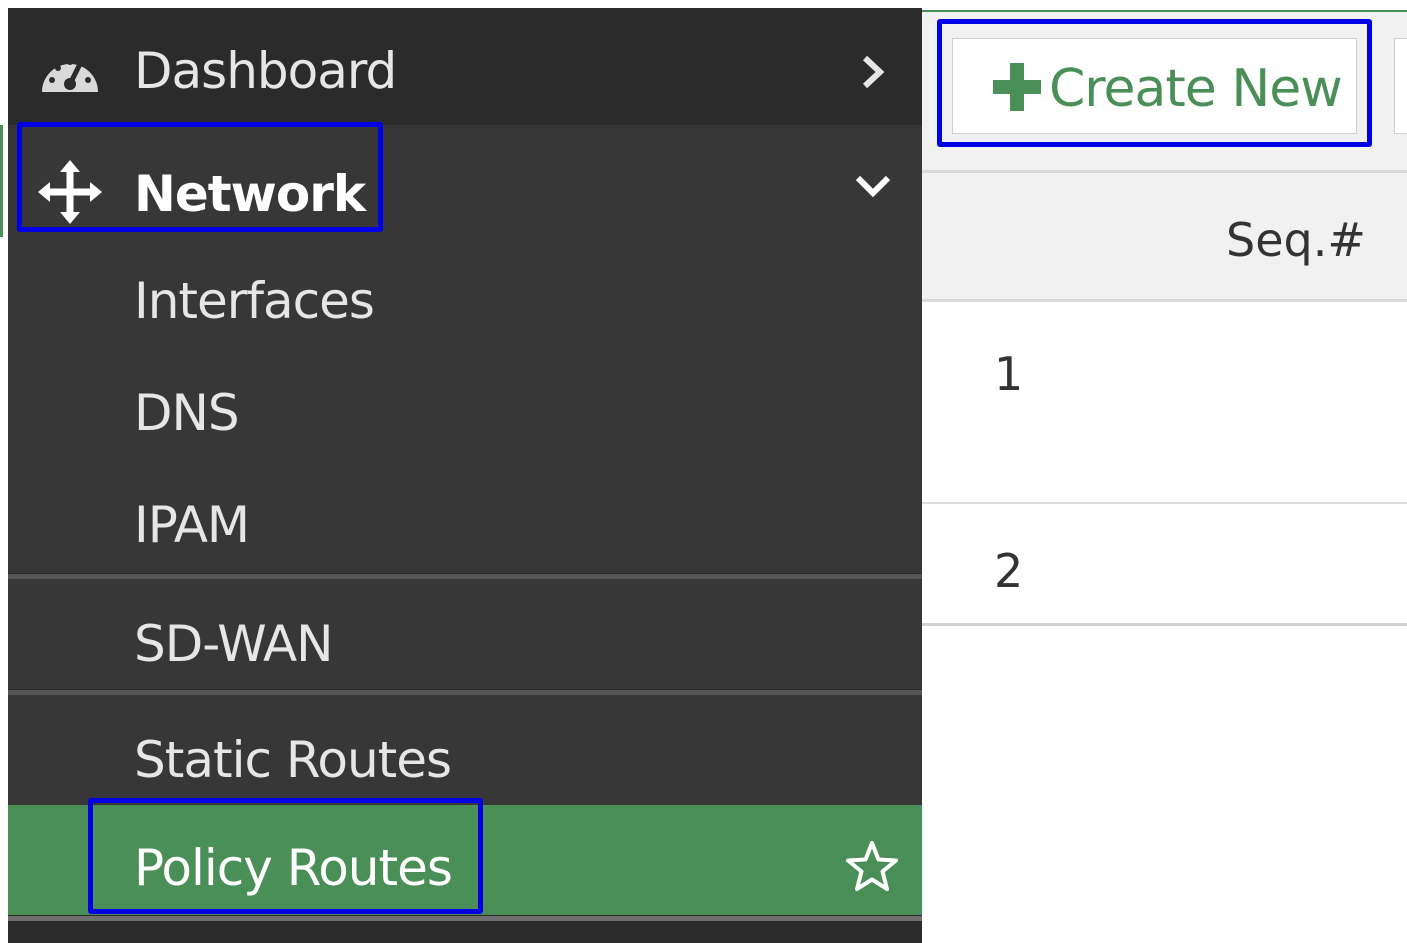 Image resolution: width=1407 pixels, height=943 pixels. What do you see at coordinates (1296, 240) in the screenshot?
I see `column-header-seq: Seq.#` at bounding box center [1296, 240].